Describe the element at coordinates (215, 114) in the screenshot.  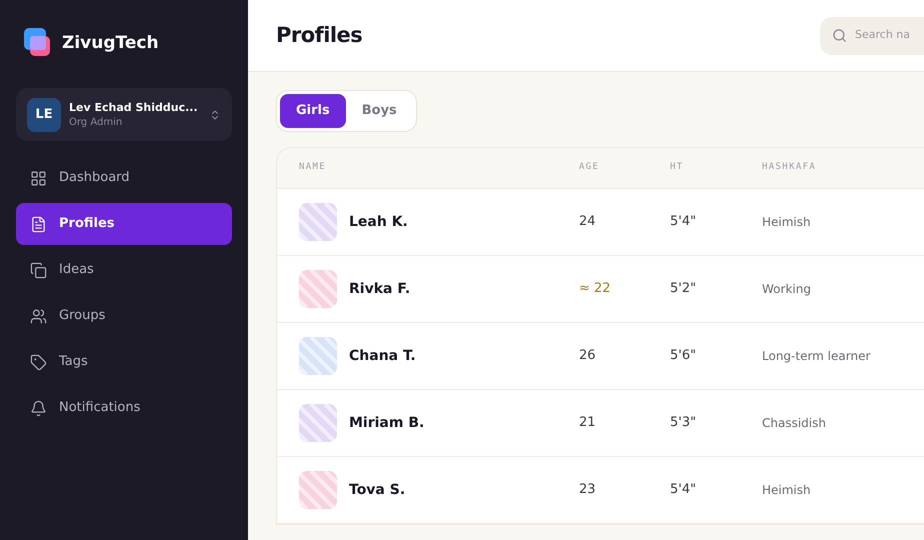
I see `chevron-icon` at that location.